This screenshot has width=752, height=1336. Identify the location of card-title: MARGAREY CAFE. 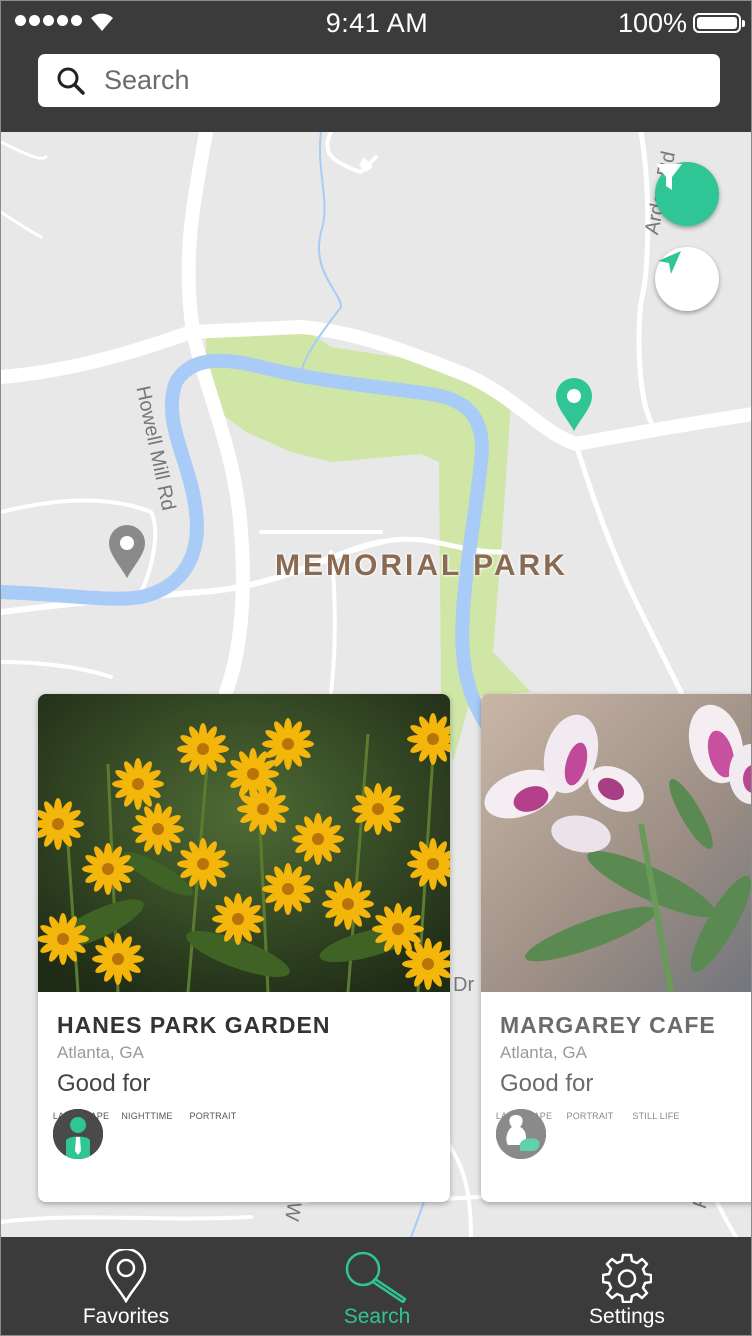
(608, 1025).